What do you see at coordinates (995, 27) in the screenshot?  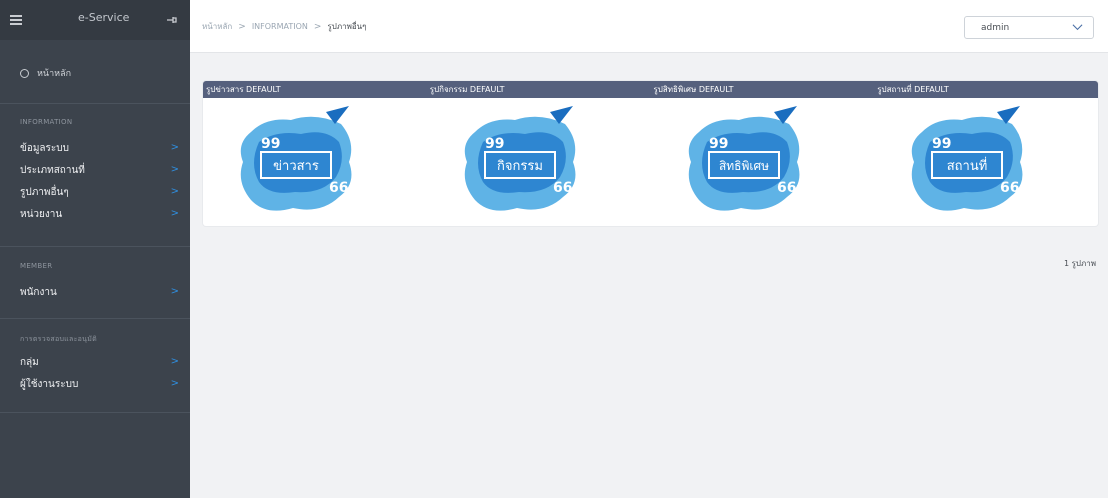 I see `user-select-value: admin` at bounding box center [995, 27].